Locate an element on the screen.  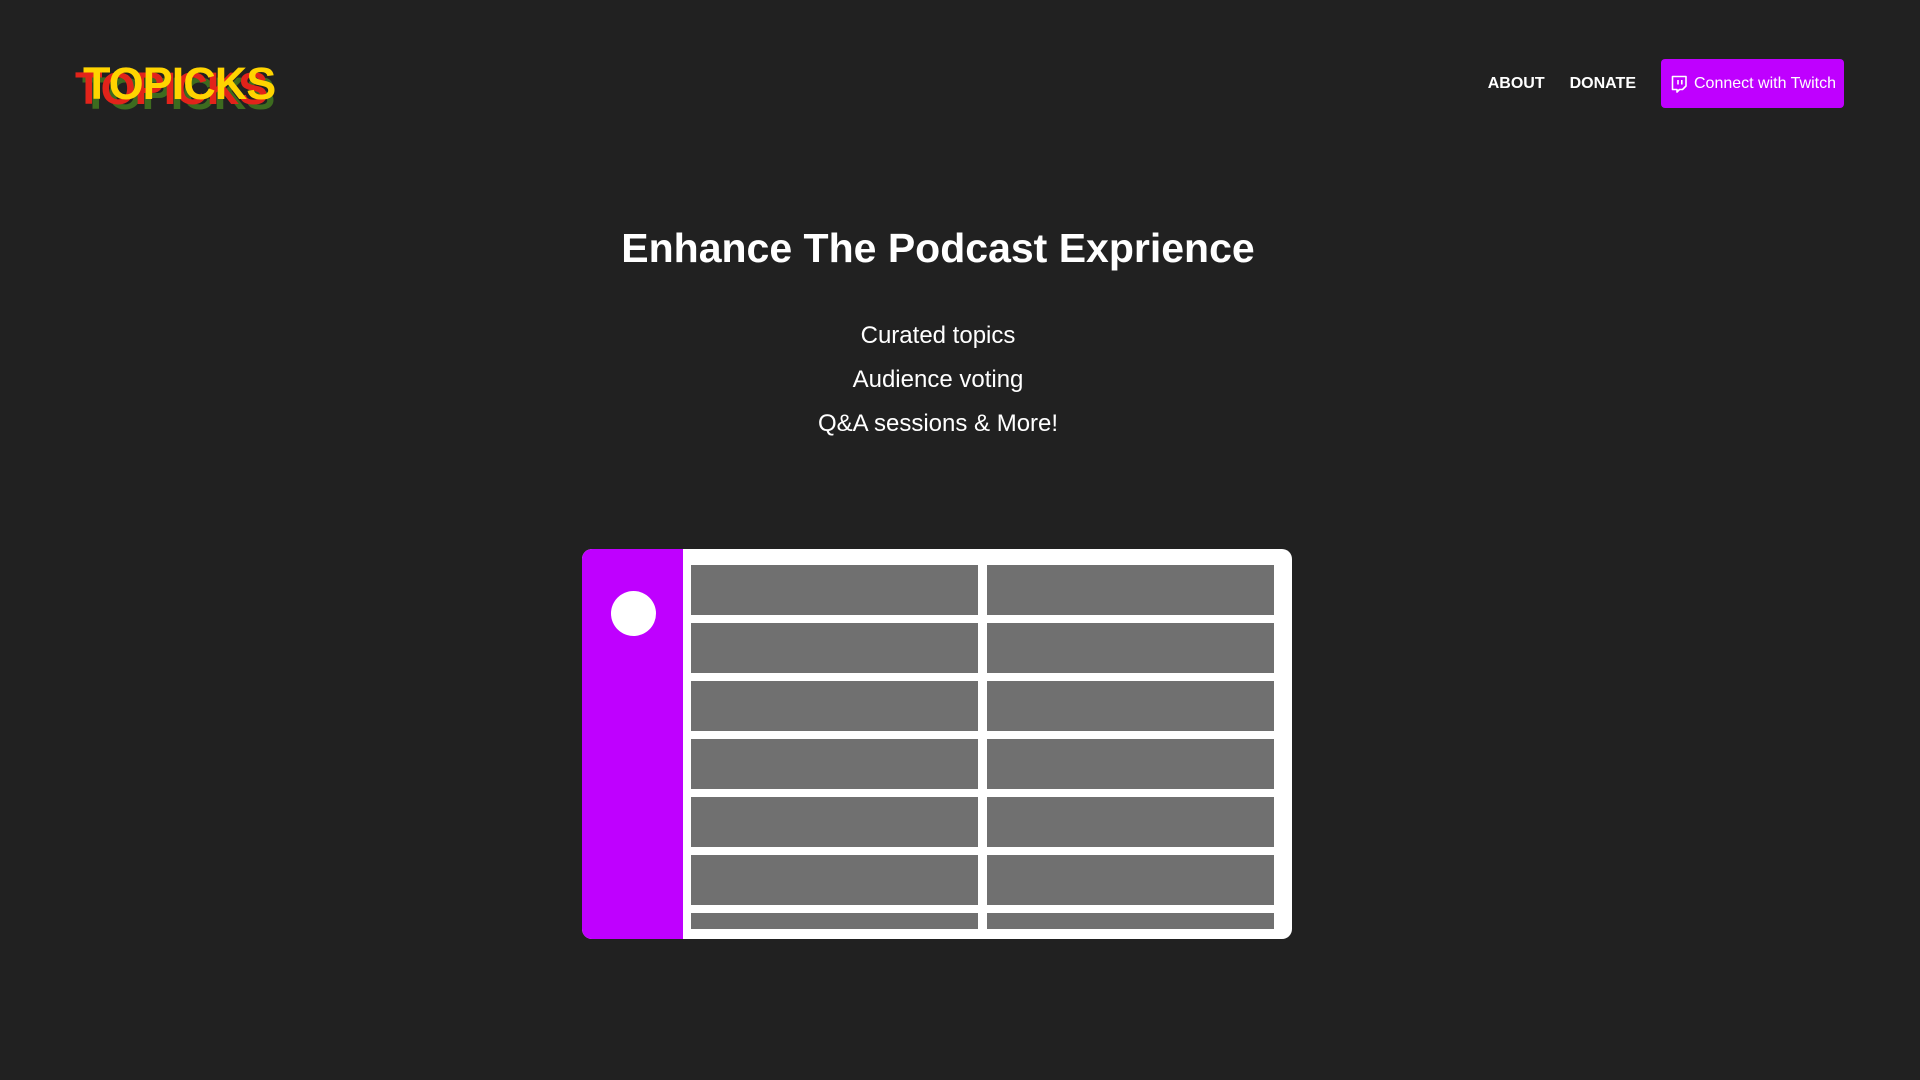
feature-item: Q&A sessions & More! is located at coordinates (938, 423).